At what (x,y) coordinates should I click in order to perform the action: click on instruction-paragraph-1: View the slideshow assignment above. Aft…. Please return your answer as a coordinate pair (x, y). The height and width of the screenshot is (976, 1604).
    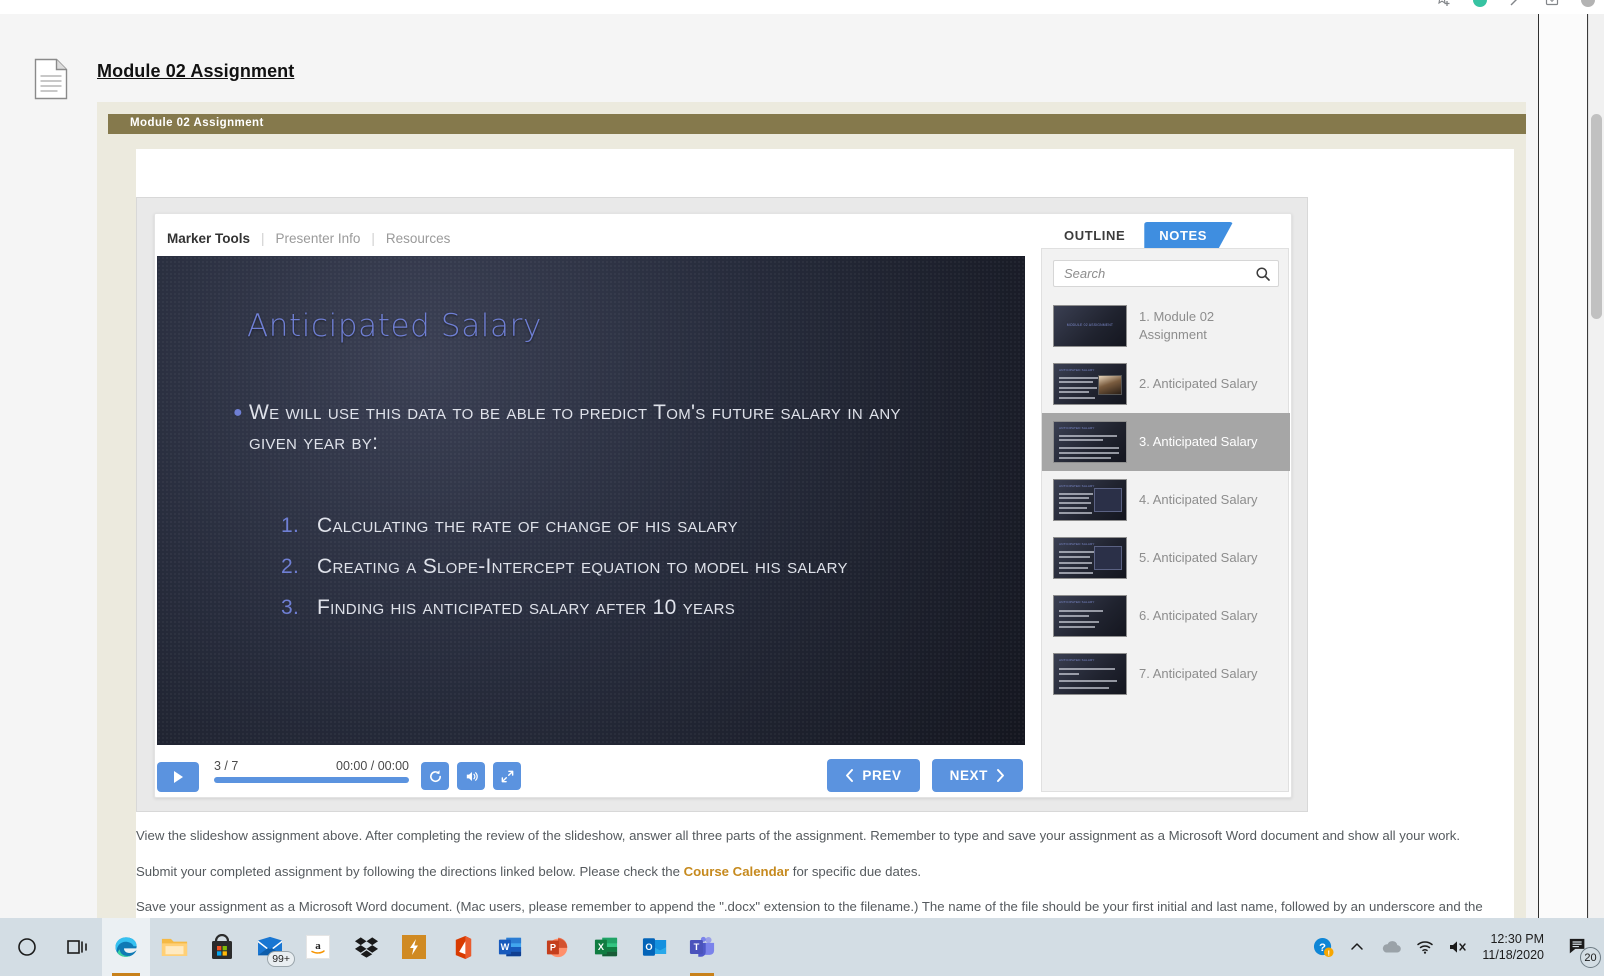
    Looking at the image, I should click on (798, 835).